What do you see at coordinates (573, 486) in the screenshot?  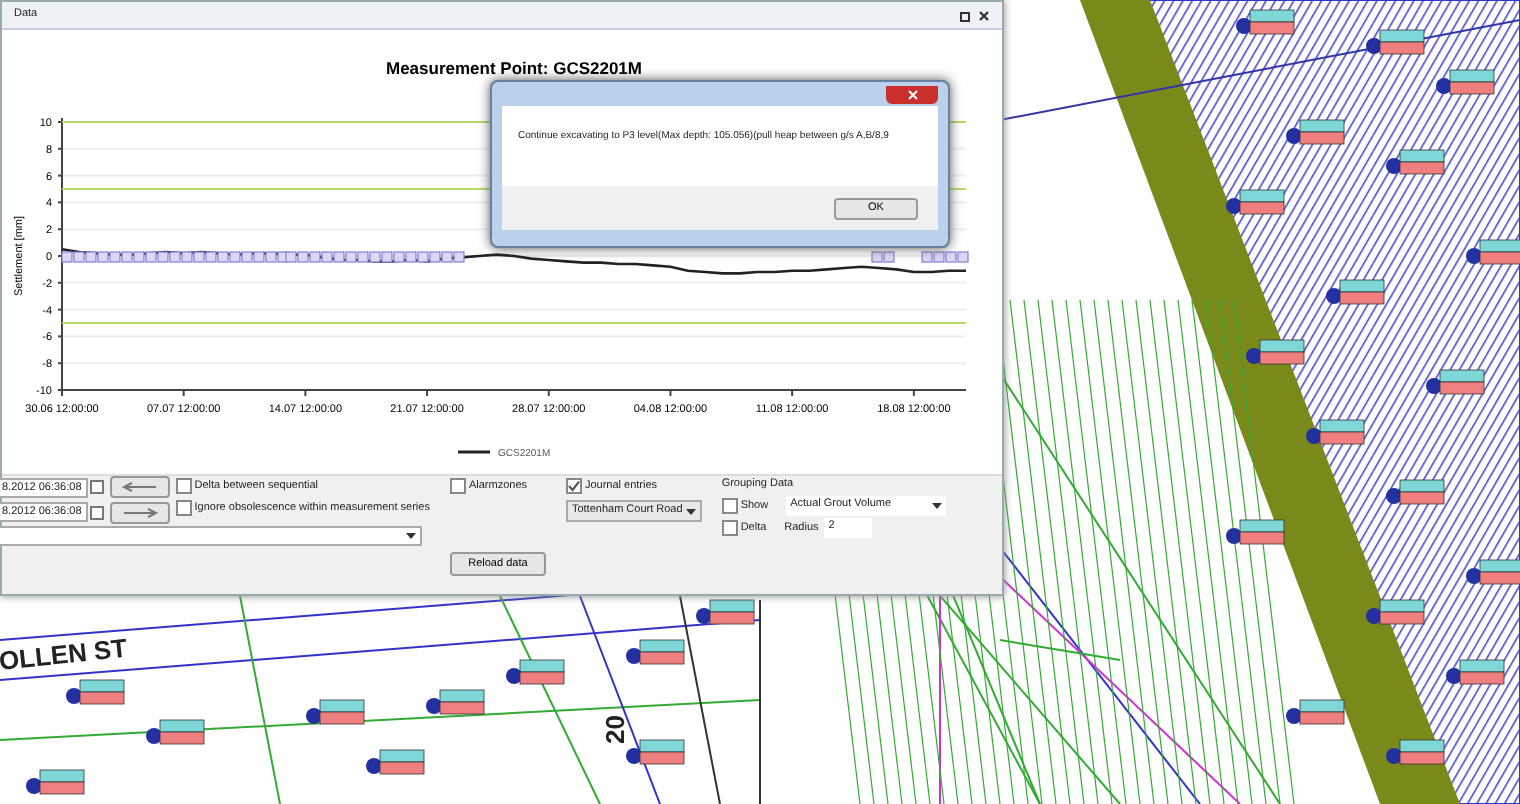 I see `checked-checkbox` at bounding box center [573, 486].